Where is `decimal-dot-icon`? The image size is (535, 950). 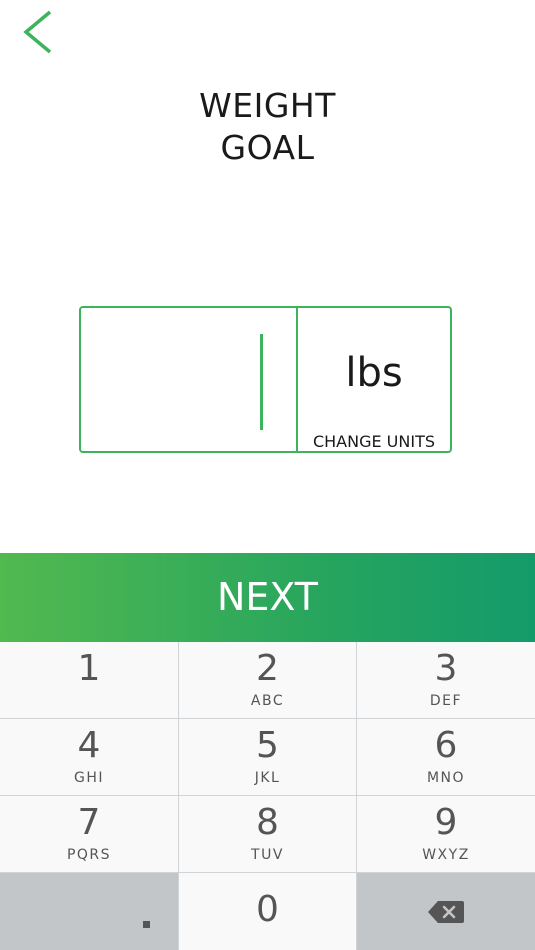 decimal-dot-icon is located at coordinates (146, 924).